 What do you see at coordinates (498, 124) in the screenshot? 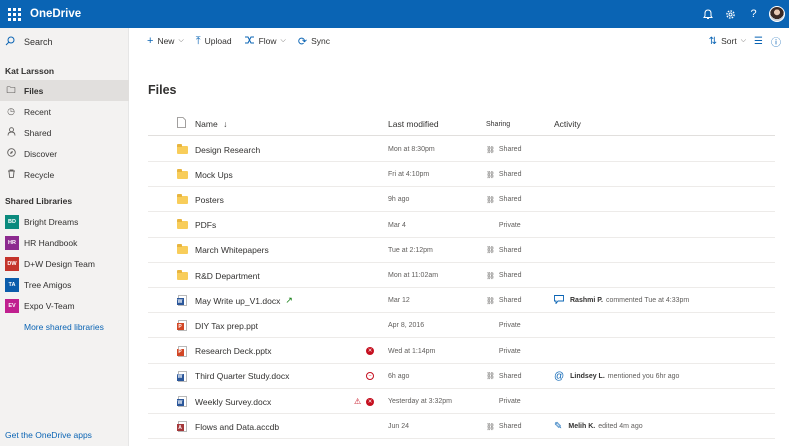
I see `column-header-sharing: Sharing` at bounding box center [498, 124].